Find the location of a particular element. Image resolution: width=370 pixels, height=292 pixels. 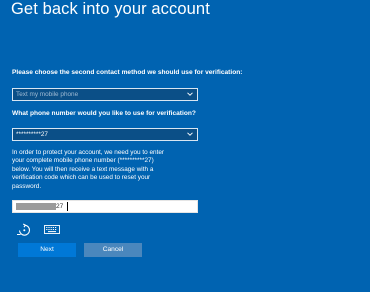

phone-number-selected-value: **********27 is located at coordinates (32, 134).